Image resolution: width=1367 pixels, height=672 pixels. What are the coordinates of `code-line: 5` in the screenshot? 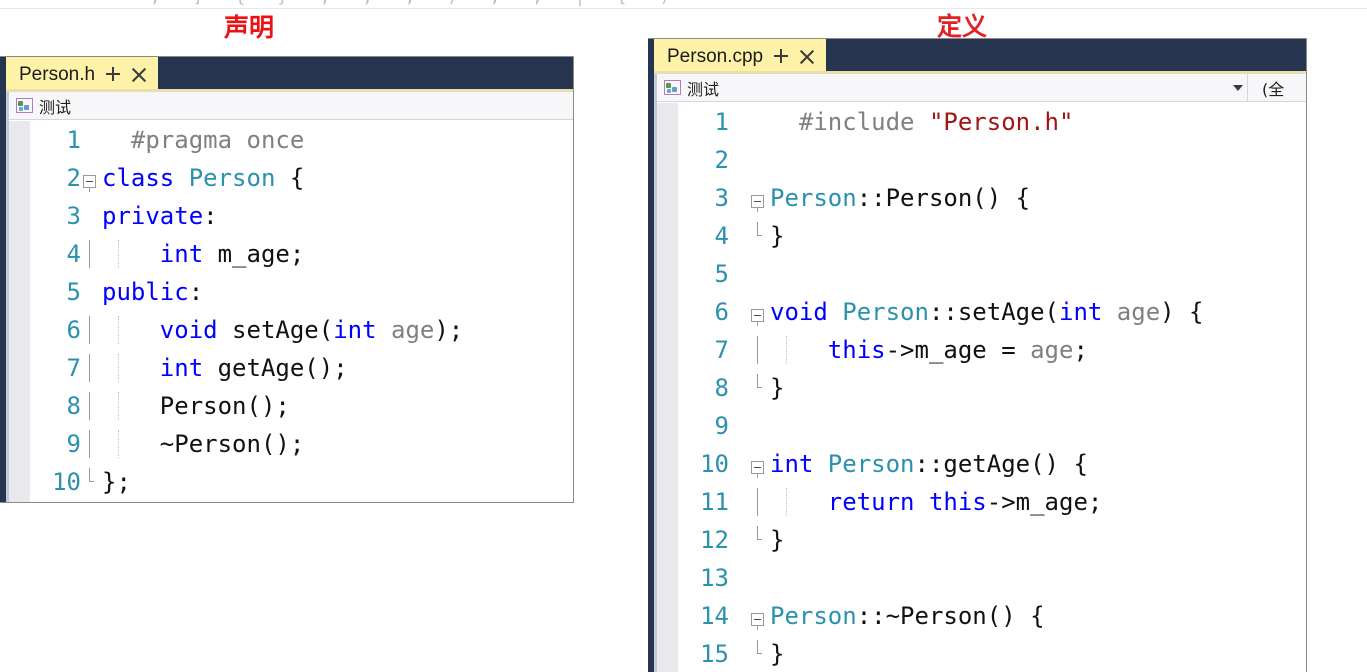 It's located at (992, 274).